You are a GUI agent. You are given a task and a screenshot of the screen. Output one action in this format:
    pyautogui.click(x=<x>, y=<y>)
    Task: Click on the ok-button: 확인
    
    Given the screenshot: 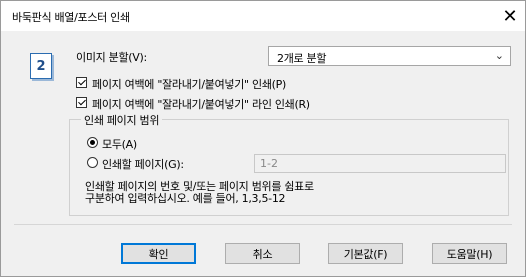 What is the action you would take?
    pyautogui.click(x=158, y=253)
    